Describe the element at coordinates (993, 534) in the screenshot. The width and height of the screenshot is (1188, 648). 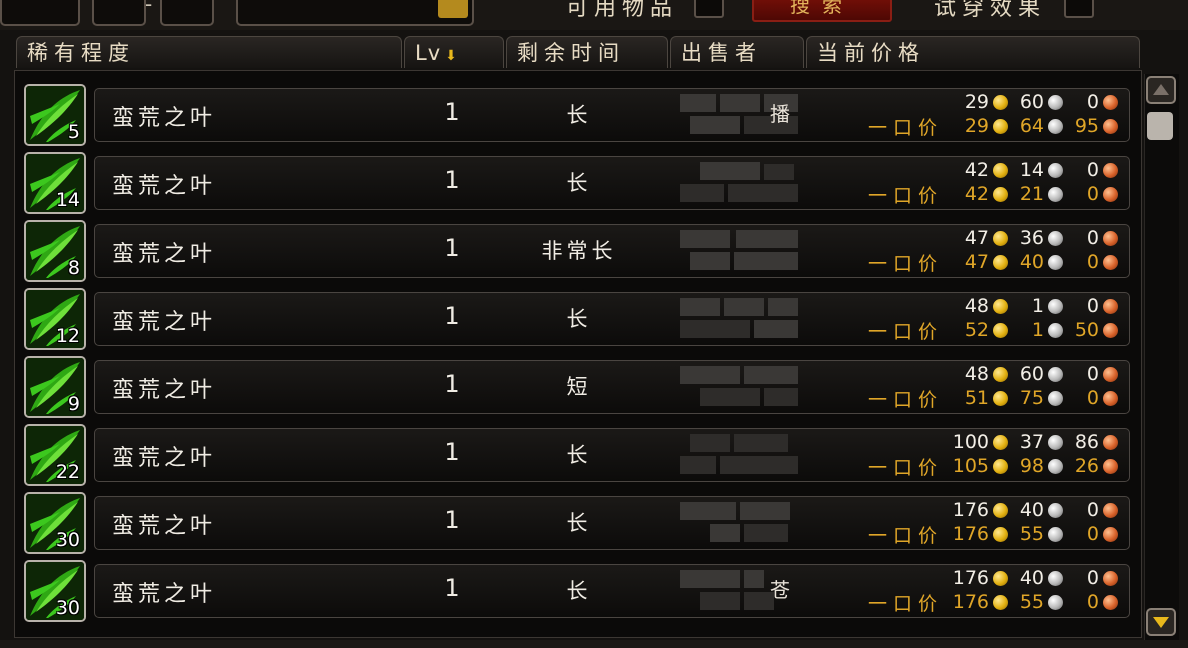
I see `buyout-price: 一口价 176 55 0` at that location.